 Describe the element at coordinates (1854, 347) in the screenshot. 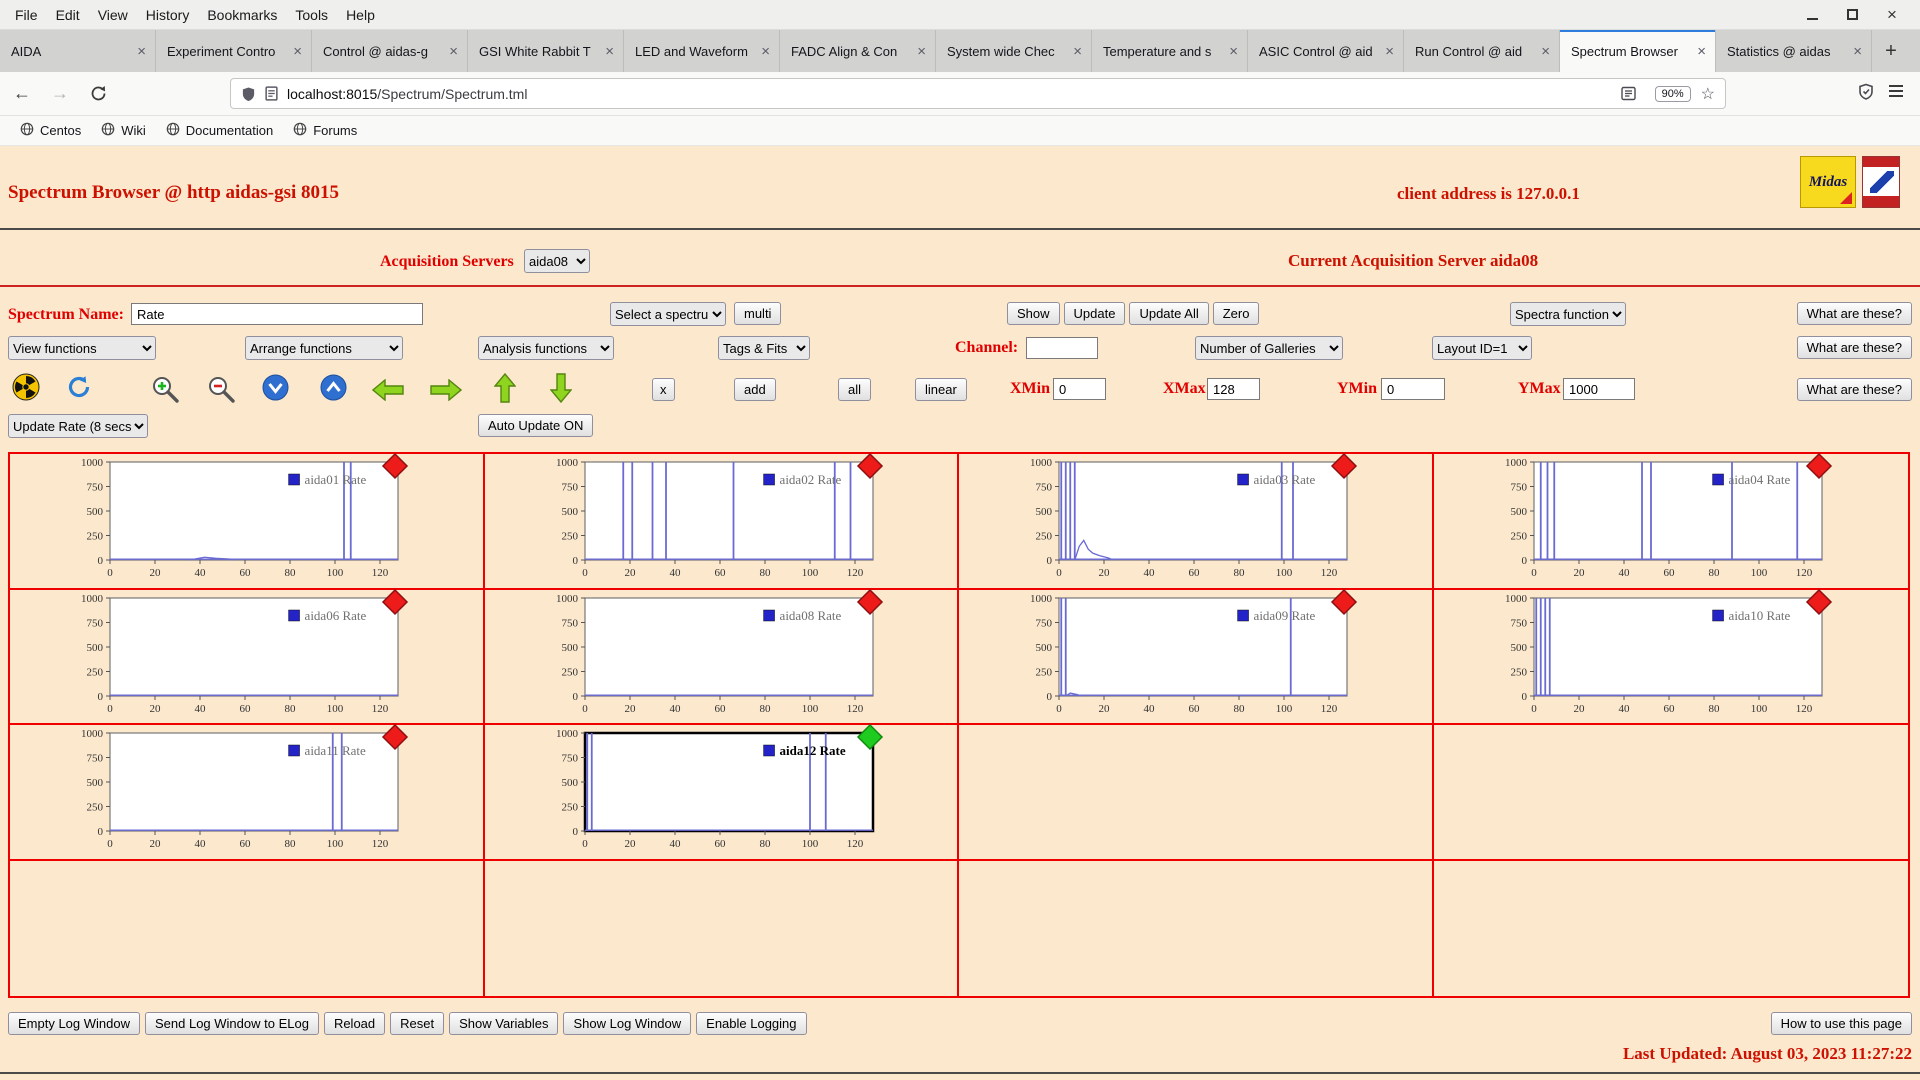

I see `what-are-these-button-2: What are these?` at that location.